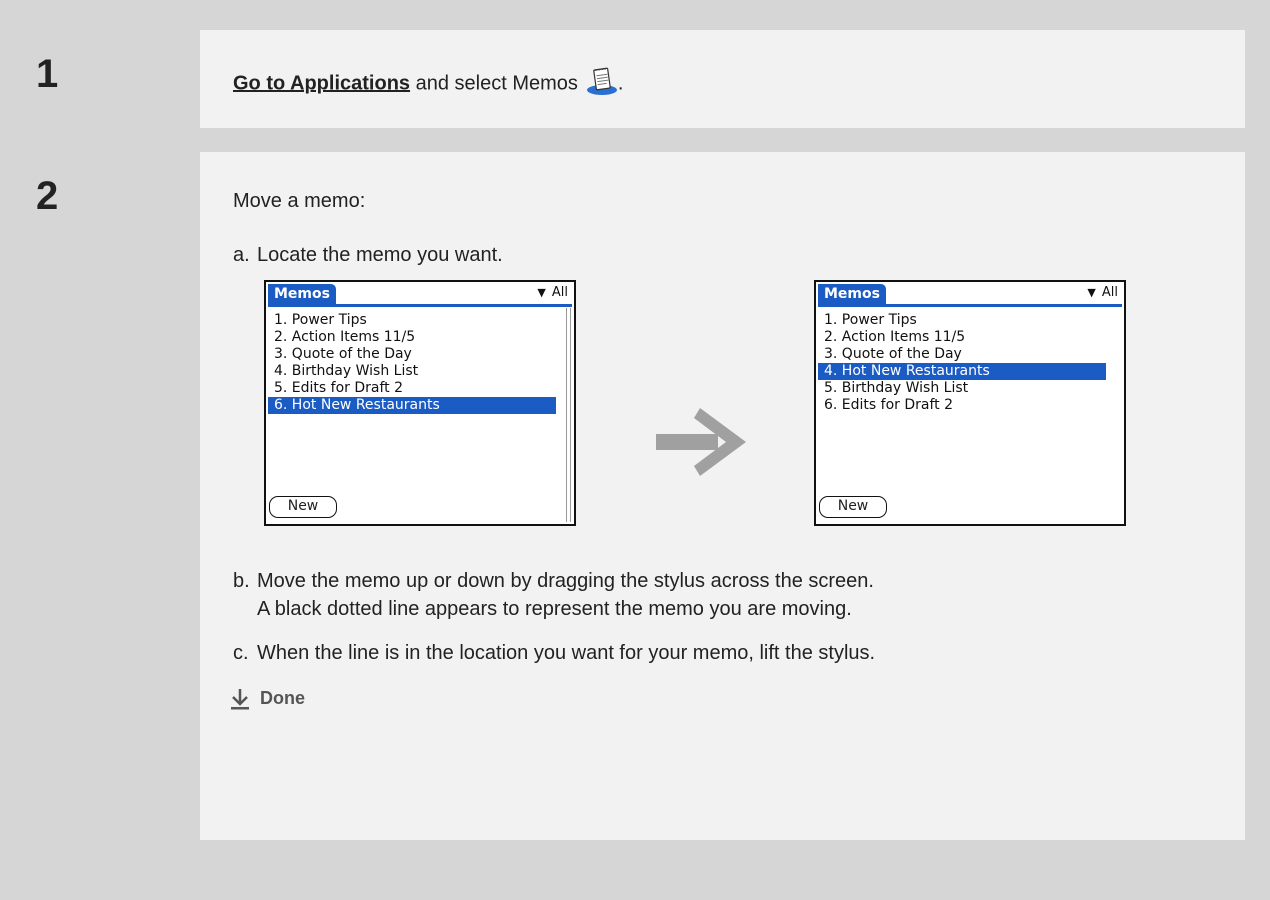  What do you see at coordinates (240, 699) in the screenshot?
I see `arrow-down-icon` at bounding box center [240, 699].